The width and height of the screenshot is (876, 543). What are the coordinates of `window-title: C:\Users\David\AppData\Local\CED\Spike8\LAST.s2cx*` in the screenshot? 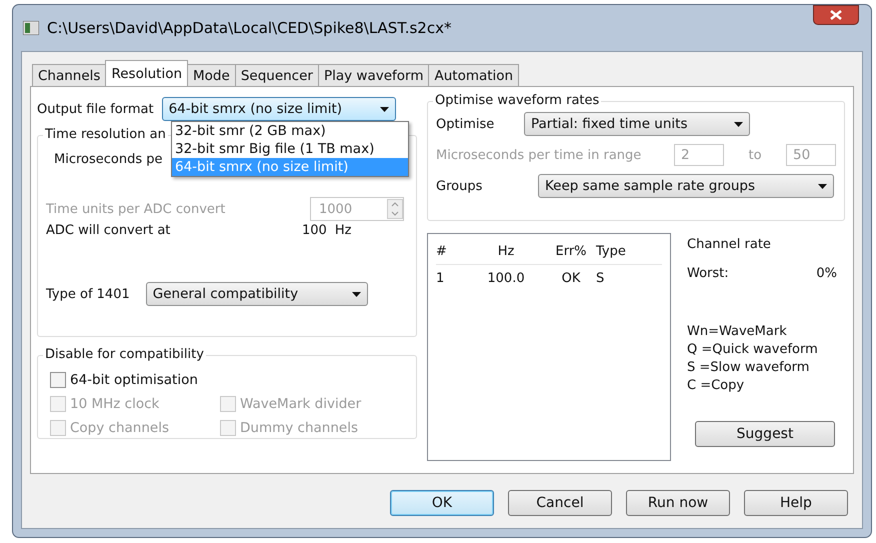 It's located at (249, 28).